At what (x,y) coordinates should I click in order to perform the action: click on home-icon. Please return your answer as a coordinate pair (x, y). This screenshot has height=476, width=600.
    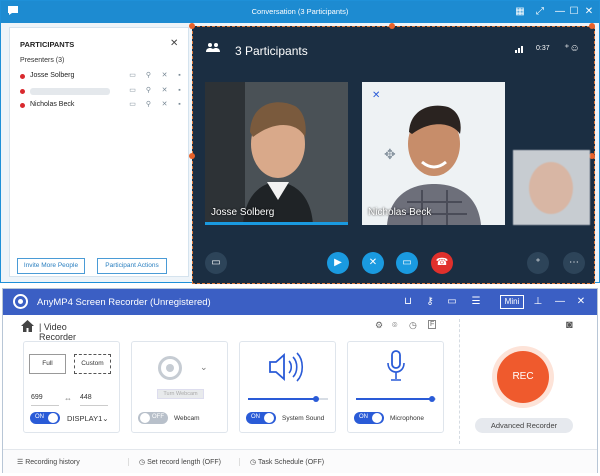
    Looking at the image, I should click on (28, 326).